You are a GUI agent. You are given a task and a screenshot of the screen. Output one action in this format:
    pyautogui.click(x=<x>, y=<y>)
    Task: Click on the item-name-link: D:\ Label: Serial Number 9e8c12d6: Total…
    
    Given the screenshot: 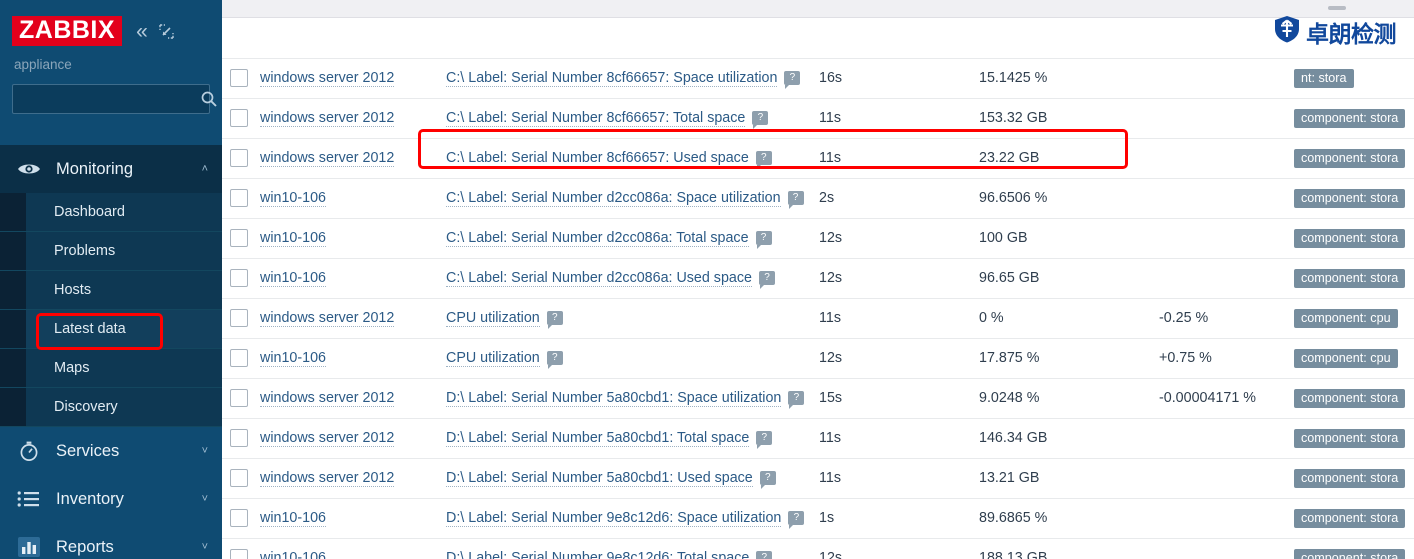 What is the action you would take?
    pyautogui.click(x=597, y=554)
    